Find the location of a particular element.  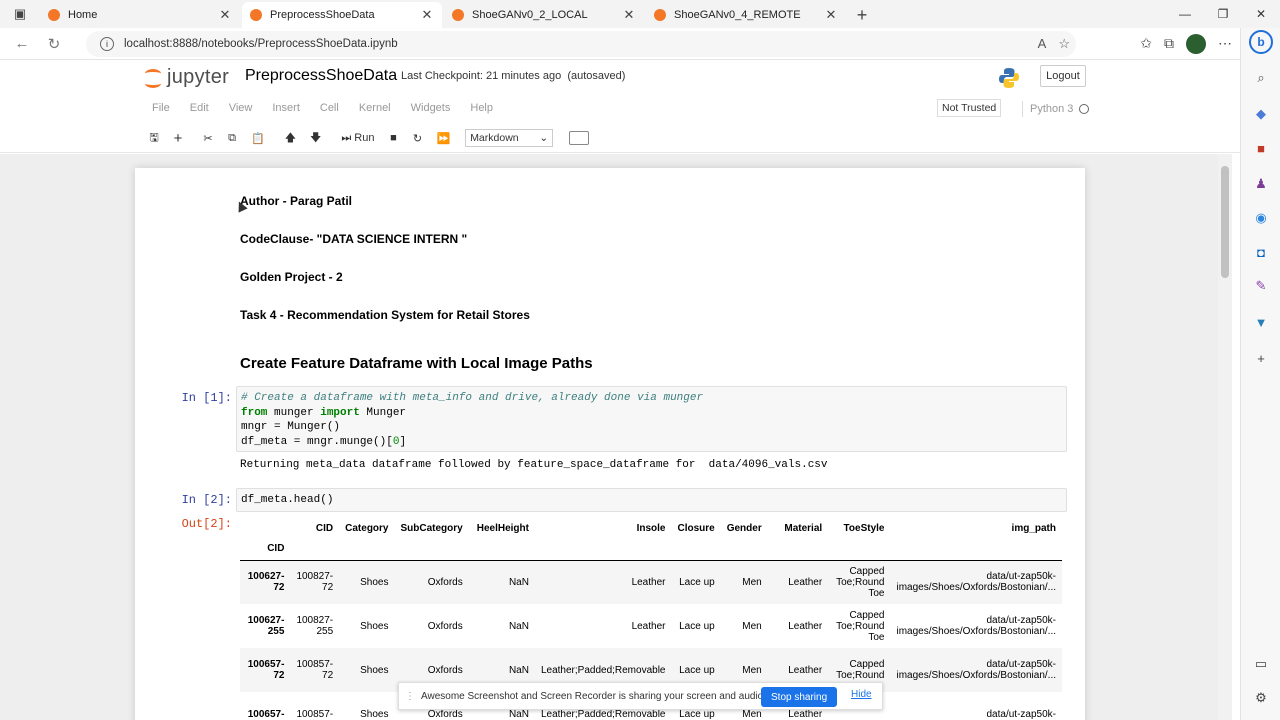

table-cell-heel: NaN is located at coordinates (518, 626).